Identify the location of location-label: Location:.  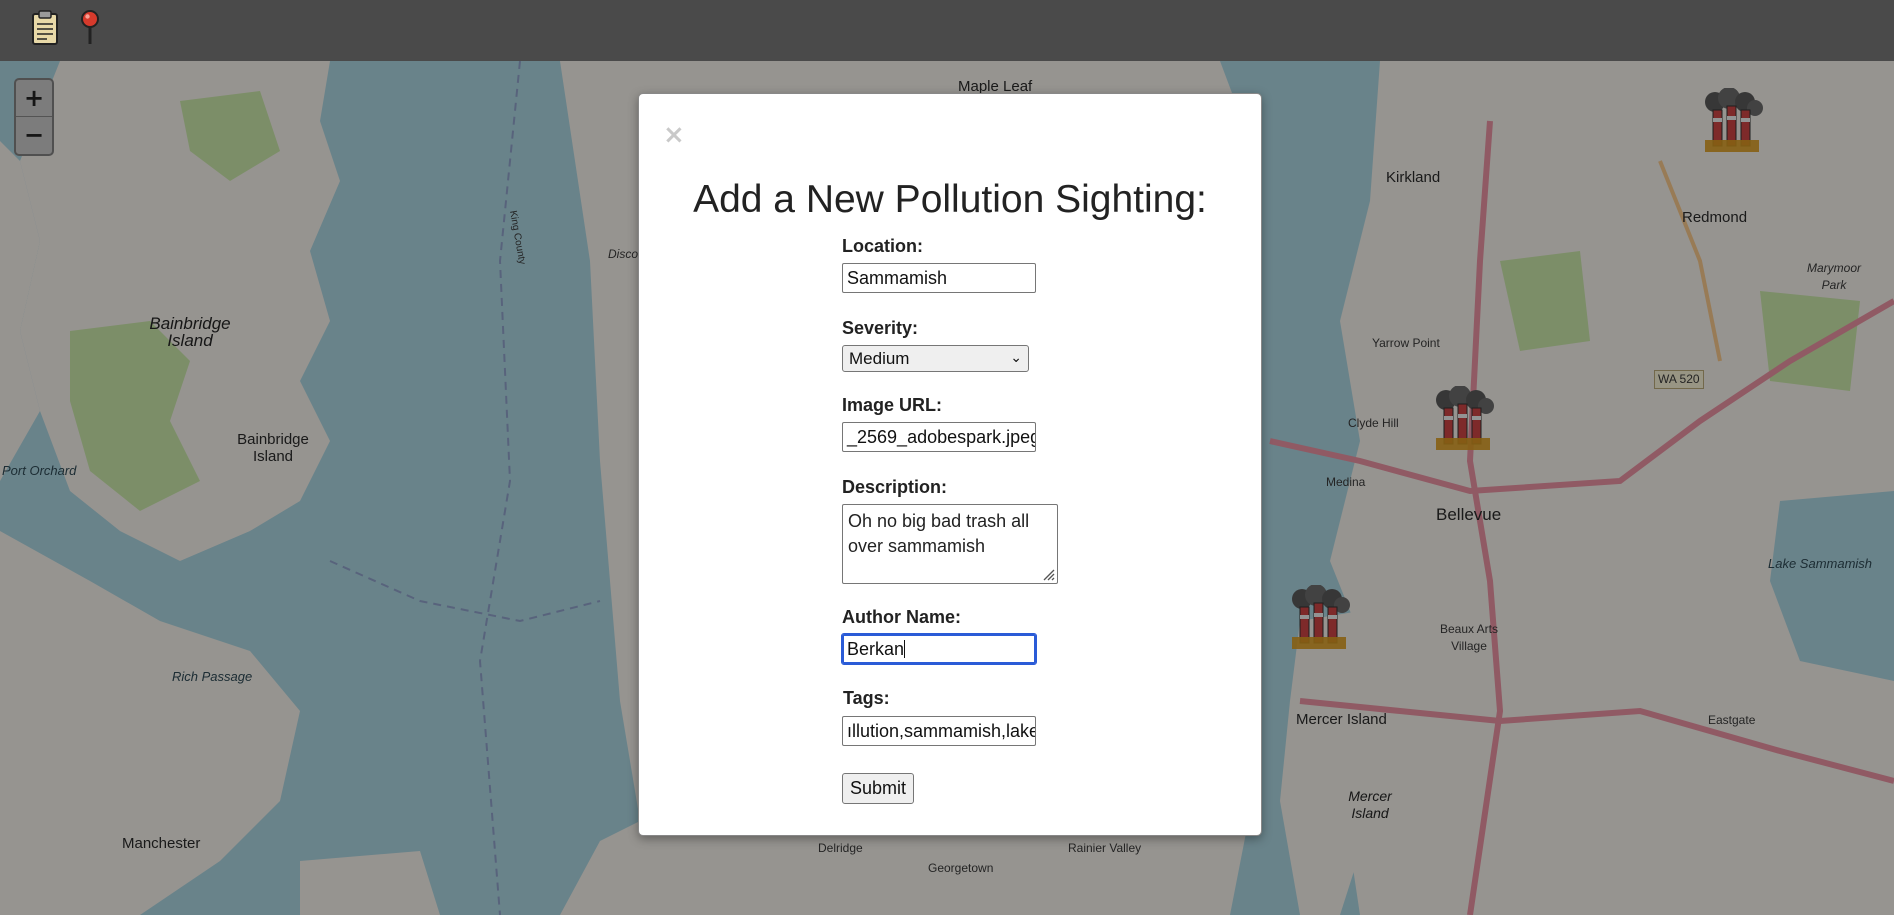
(882, 246).